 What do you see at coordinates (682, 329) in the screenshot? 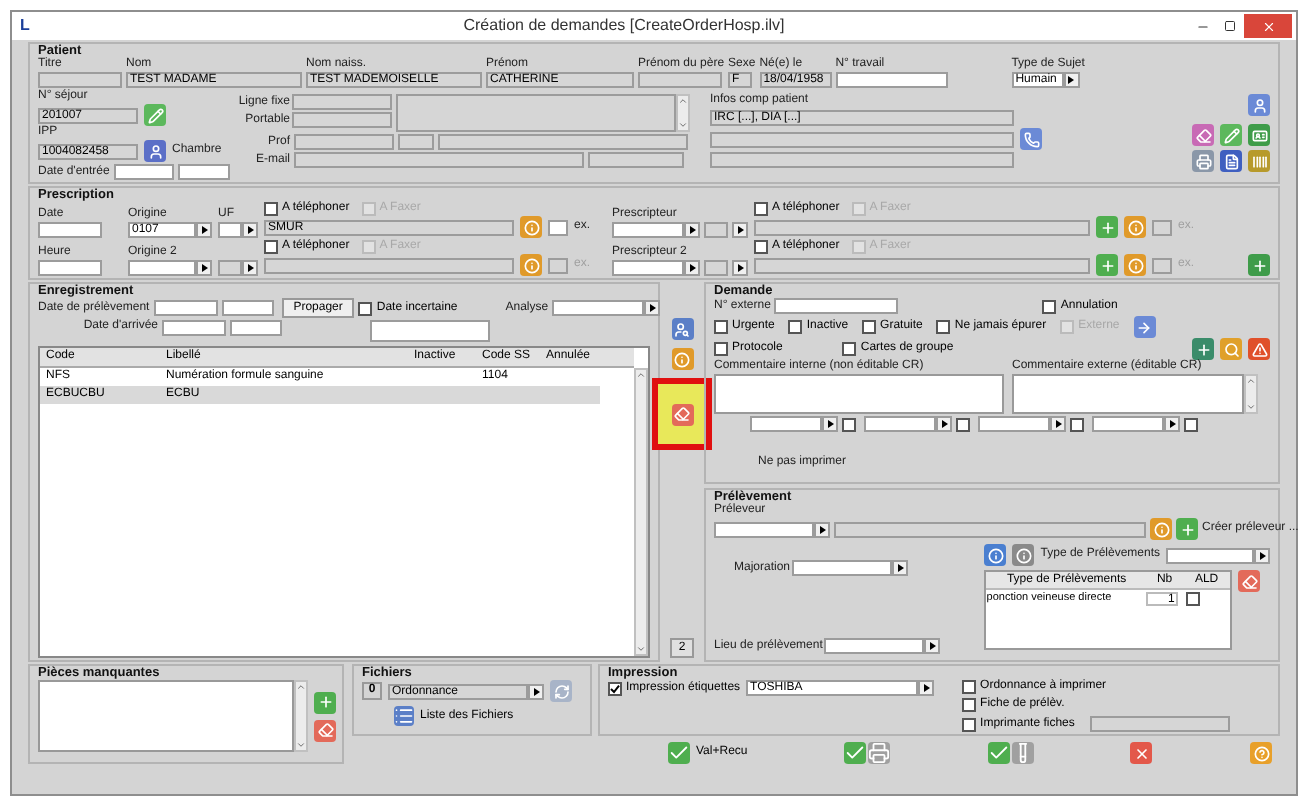
I see `user-search-button` at bounding box center [682, 329].